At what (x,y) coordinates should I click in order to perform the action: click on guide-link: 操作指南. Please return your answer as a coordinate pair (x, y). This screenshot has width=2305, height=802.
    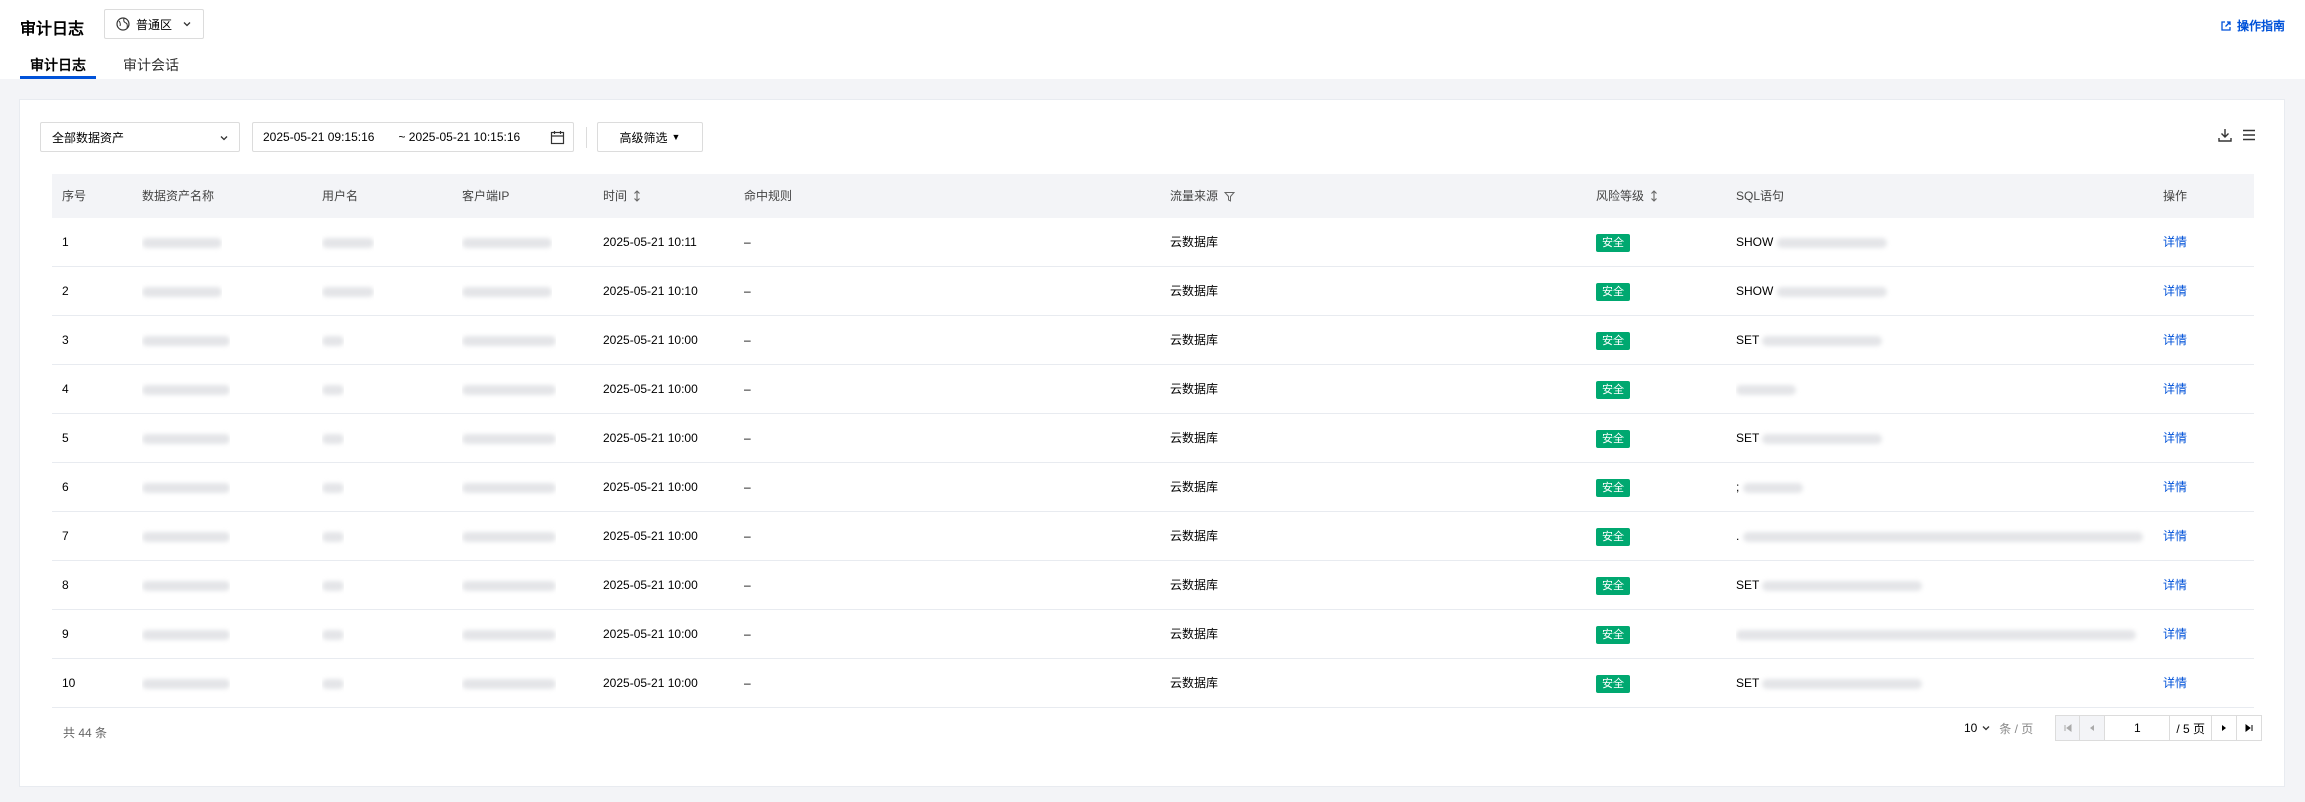
    Looking at the image, I should click on (2252, 25).